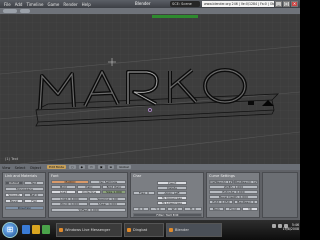 The height and width of the screenshot is (240, 320). What do you see at coordinates (172, 188) in the screenshot?
I see `delete-button: Delete` at bounding box center [172, 188].